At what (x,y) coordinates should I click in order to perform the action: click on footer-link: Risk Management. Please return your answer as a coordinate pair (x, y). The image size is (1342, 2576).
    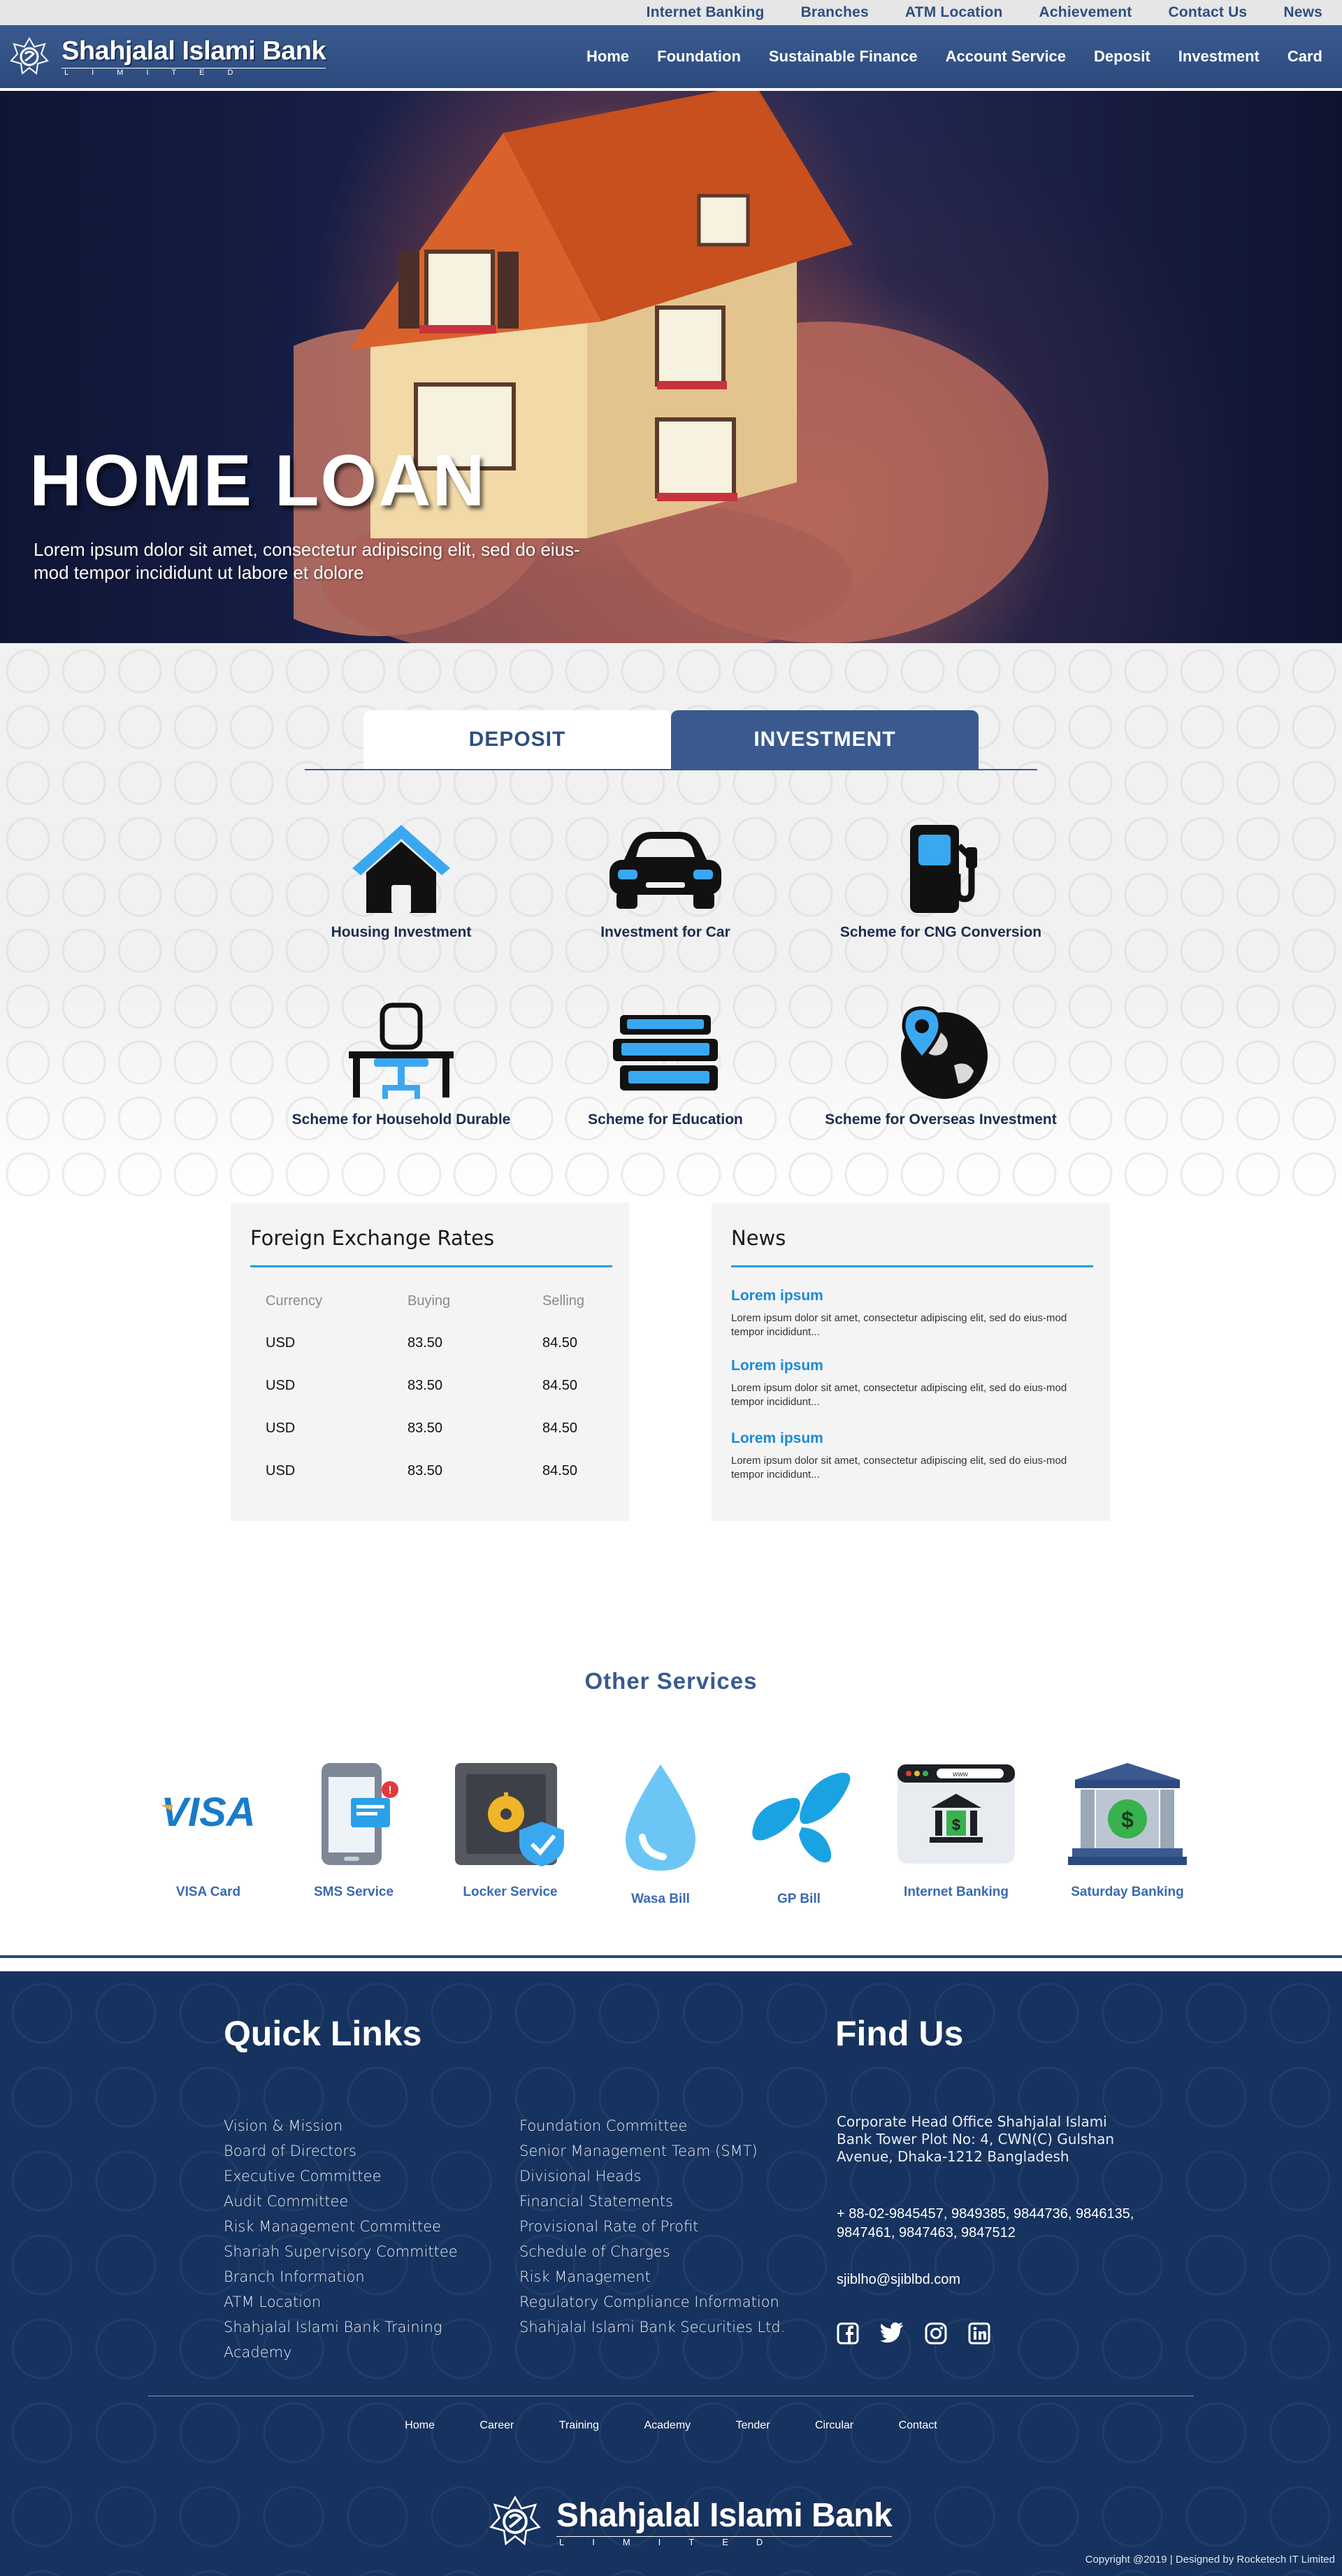
    Looking at the image, I should click on (652, 2276).